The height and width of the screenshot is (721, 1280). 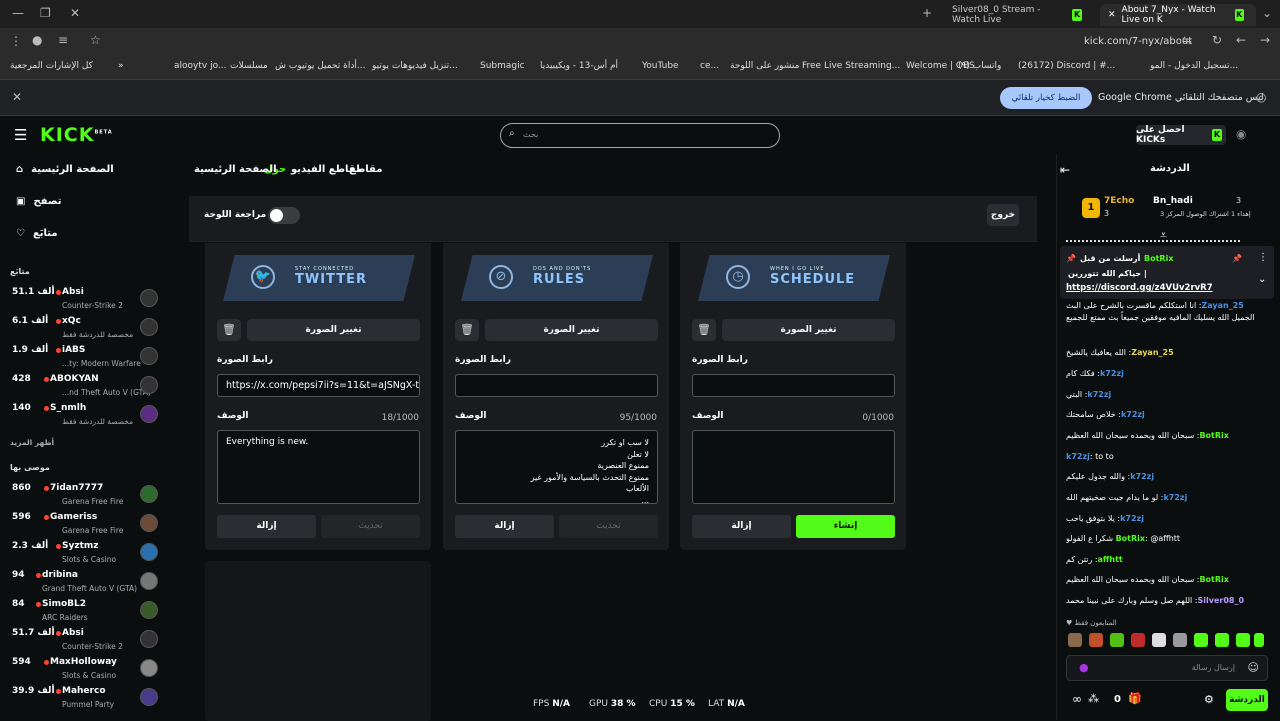 I want to click on chat-username: Silver08_0, so click(x=1220, y=600).